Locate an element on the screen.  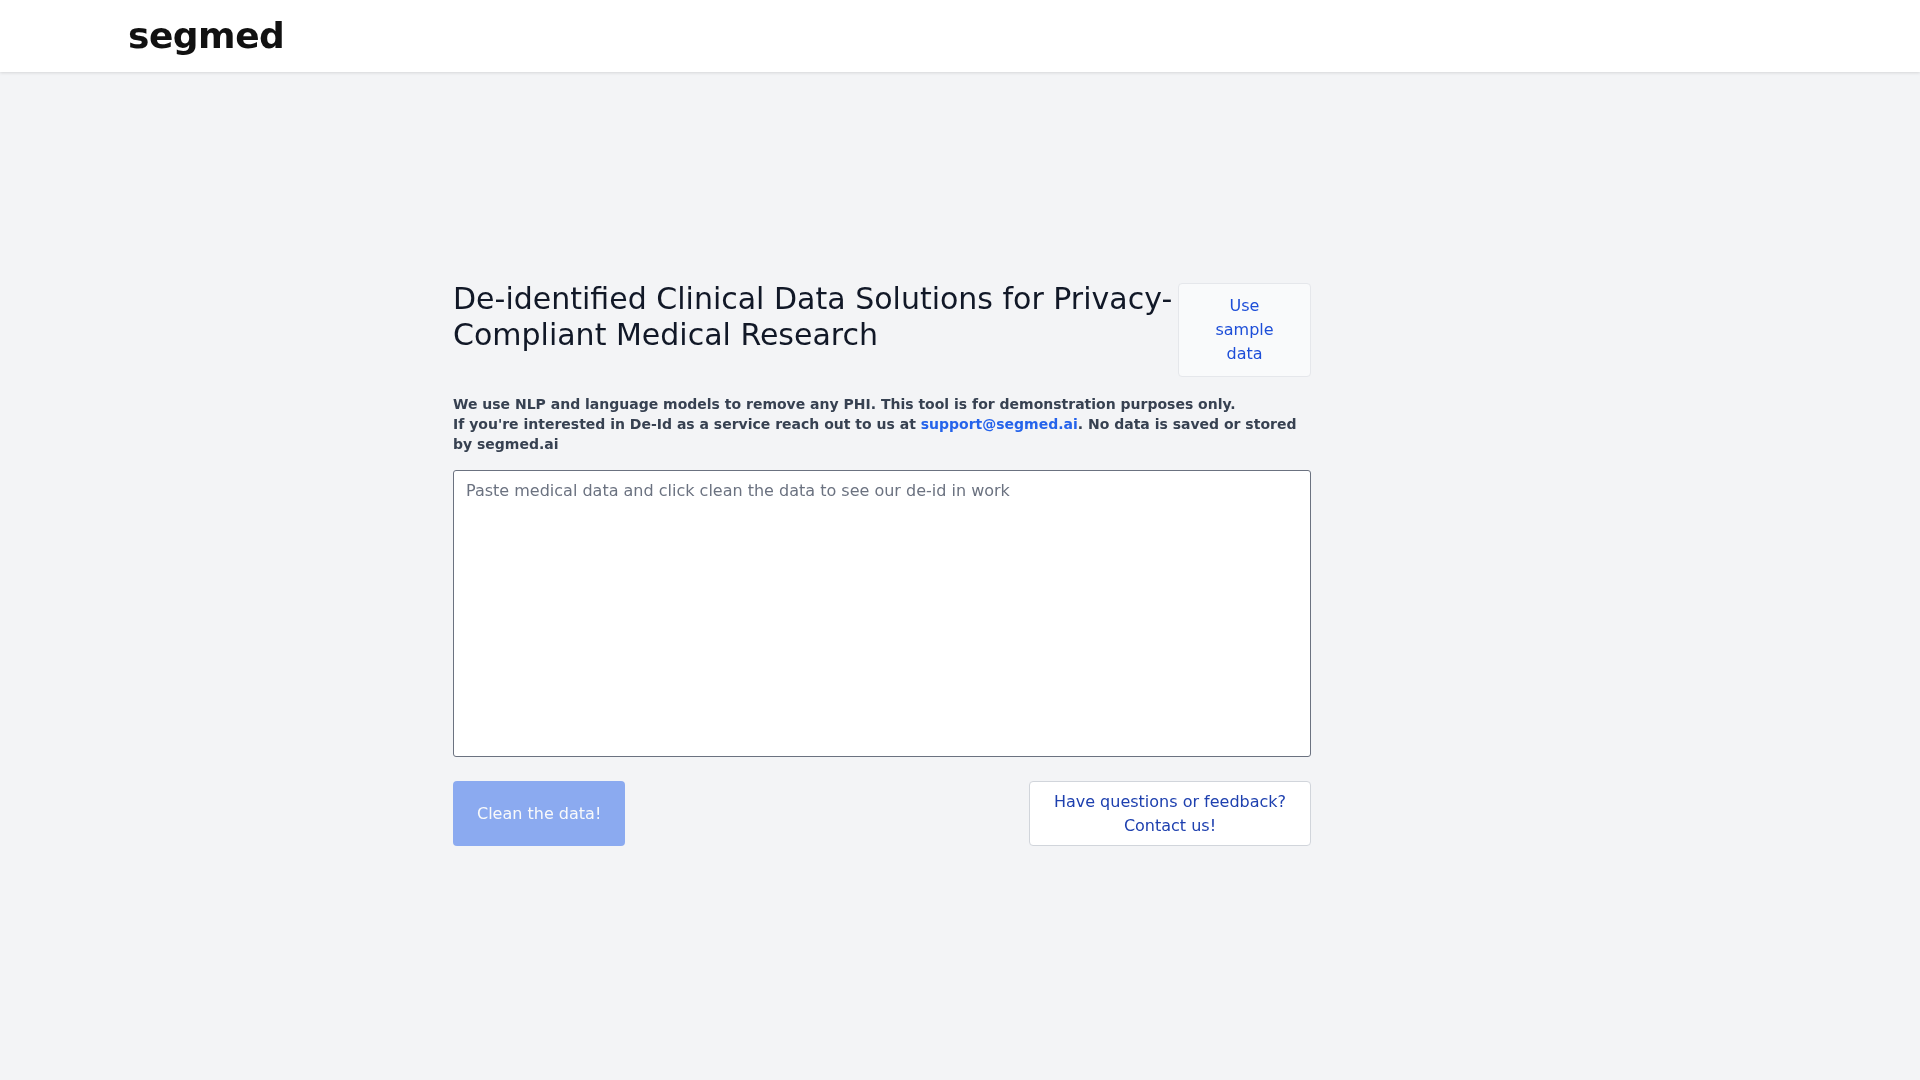
notice-text: We use NLP and language models to remove any PHI. This tool is for demonstration purposes only. If you're interested in De-Id as a service reach out to us at support@segmed.ai. No data is saved or stored by segmed.ai is located at coordinates (875, 424).